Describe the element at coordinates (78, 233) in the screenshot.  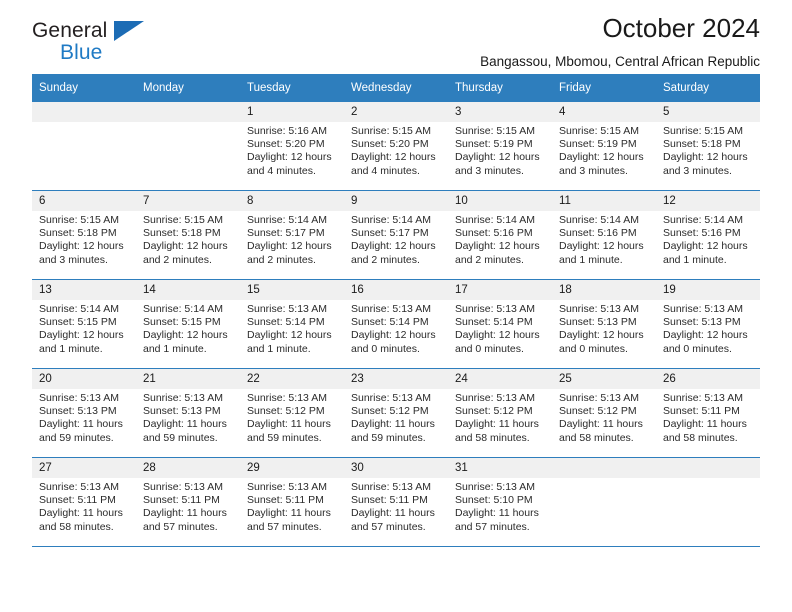
I see `sunset-text: Sunset: 5:18 PM` at that location.